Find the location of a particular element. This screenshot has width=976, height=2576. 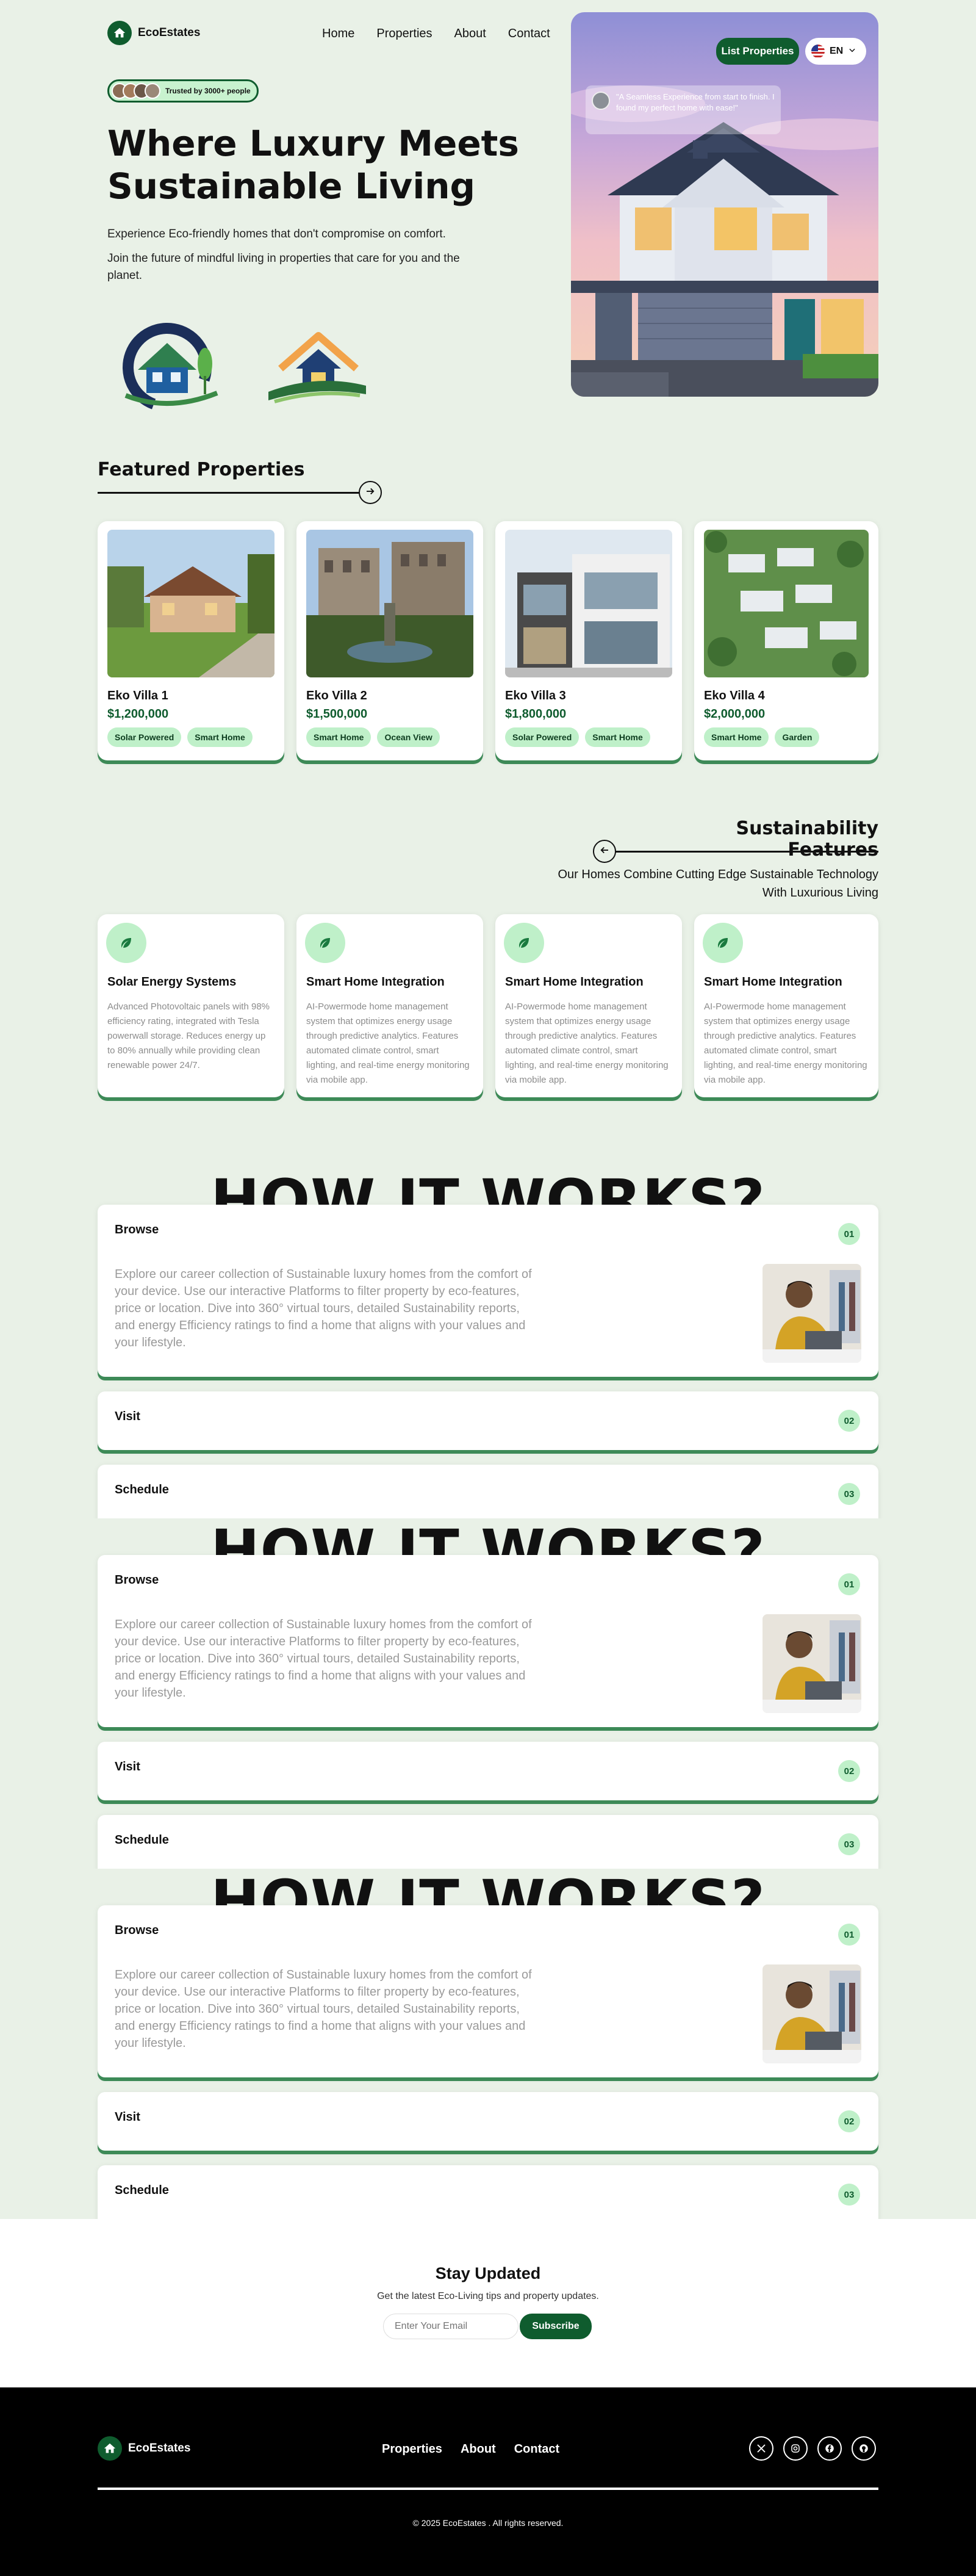

property-price: $1,200,000 is located at coordinates (138, 714).